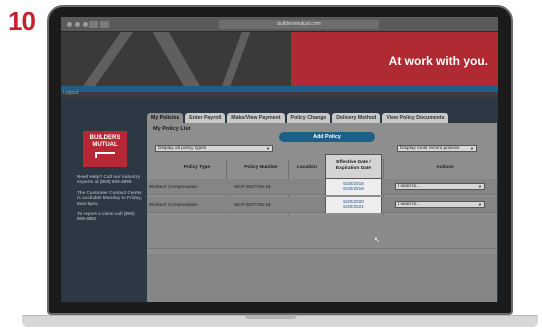 This screenshot has height=334, width=542. I want to click on table-empty-row, so click(322, 232).